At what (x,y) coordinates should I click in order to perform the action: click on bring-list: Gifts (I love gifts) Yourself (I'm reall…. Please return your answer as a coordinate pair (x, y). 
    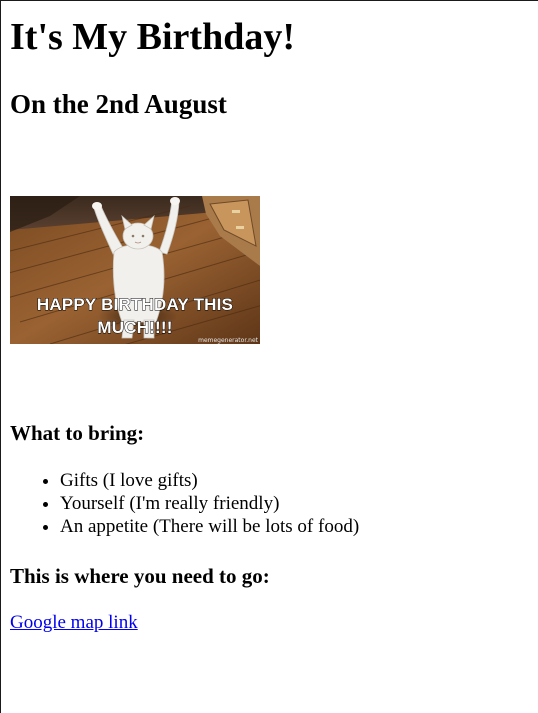
    Looking at the image, I should click on (184, 503).